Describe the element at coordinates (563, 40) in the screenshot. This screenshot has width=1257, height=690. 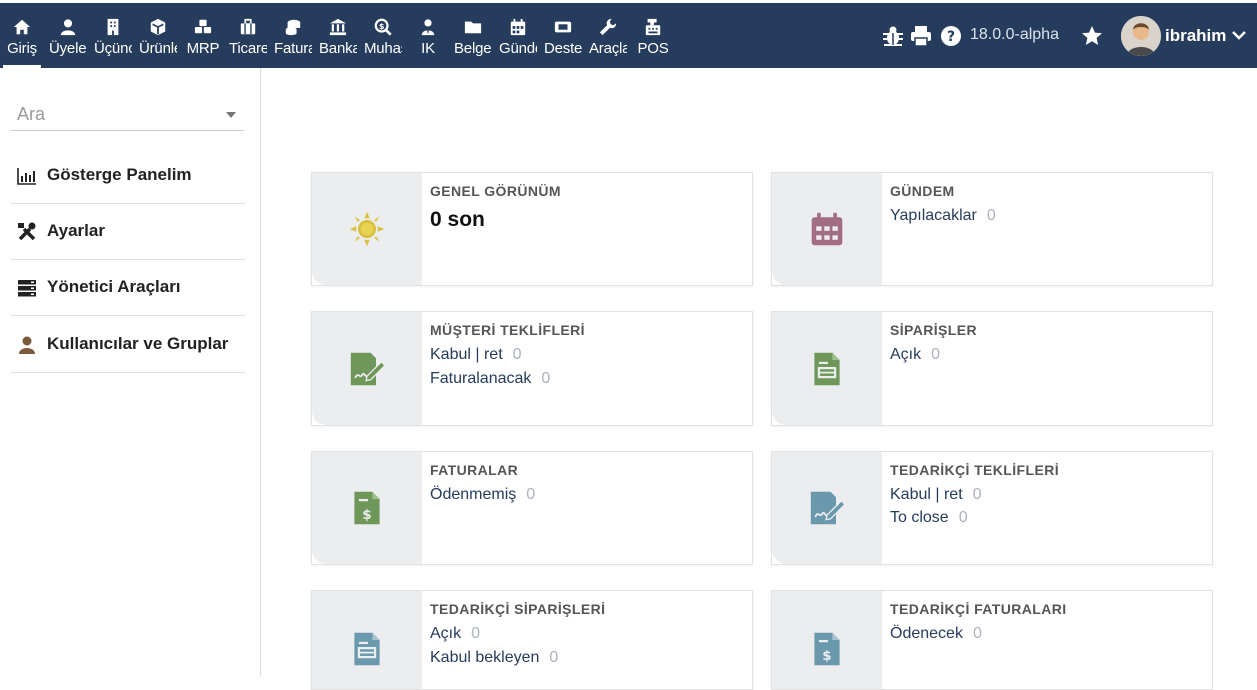
I see `nav-support: Destek` at that location.